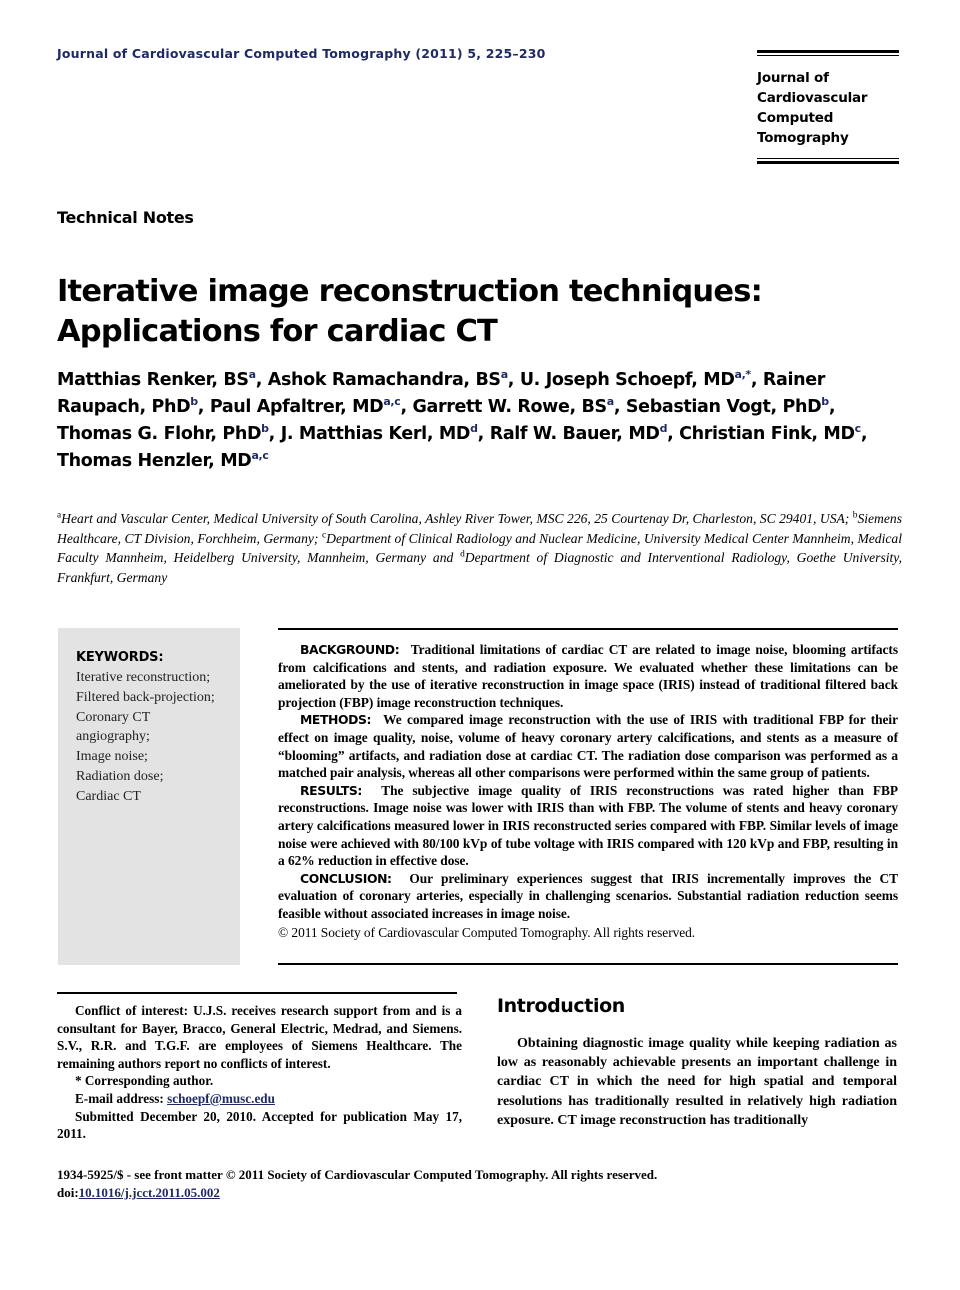 The width and height of the screenshot is (960, 1290). Describe the element at coordinates (108, 796) in the screenshot. I see `keyword-item: Cardiac CT` at that location.